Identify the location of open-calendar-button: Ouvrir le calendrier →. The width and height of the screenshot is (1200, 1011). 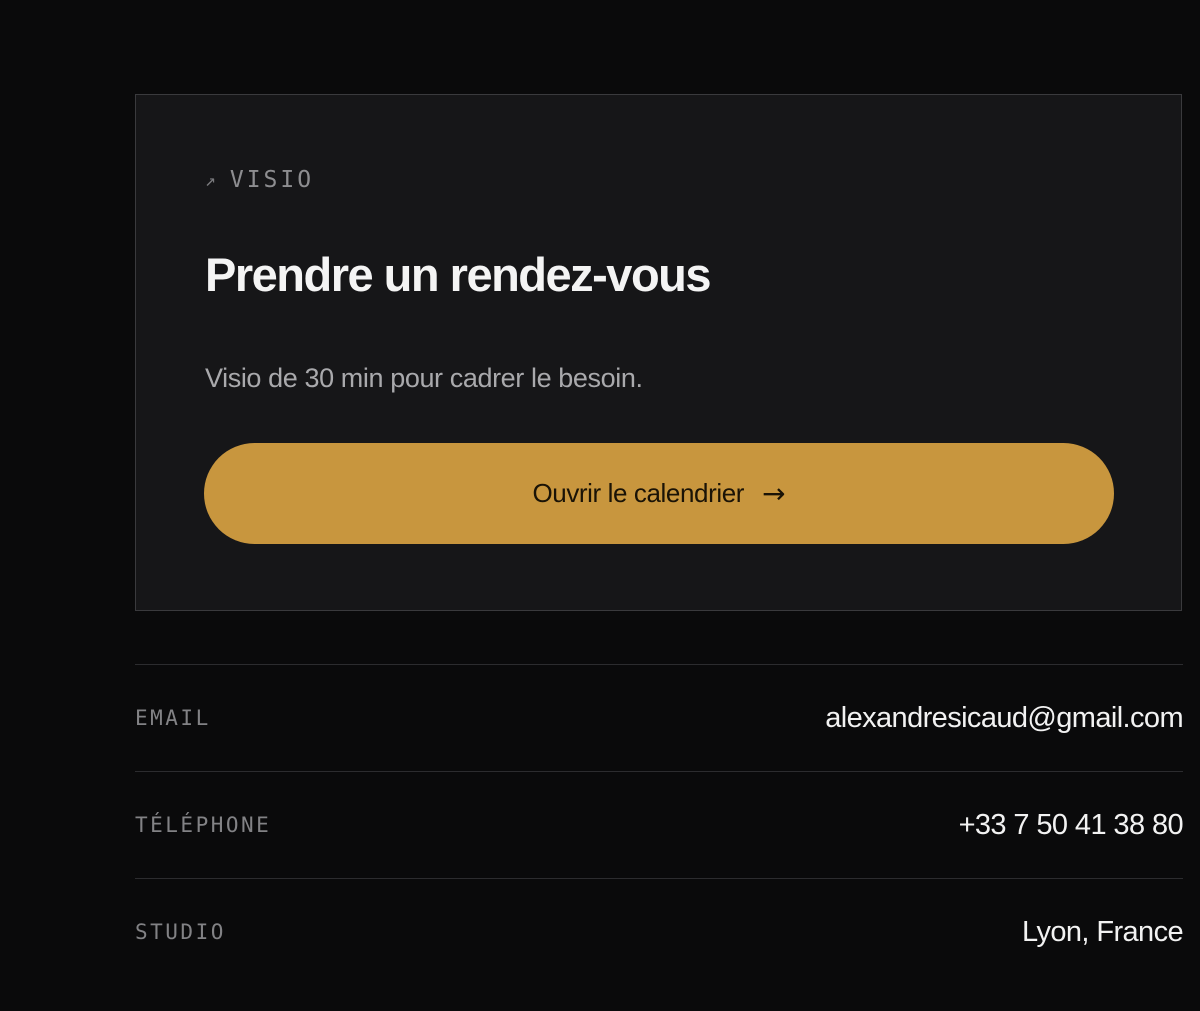
(659, 493).